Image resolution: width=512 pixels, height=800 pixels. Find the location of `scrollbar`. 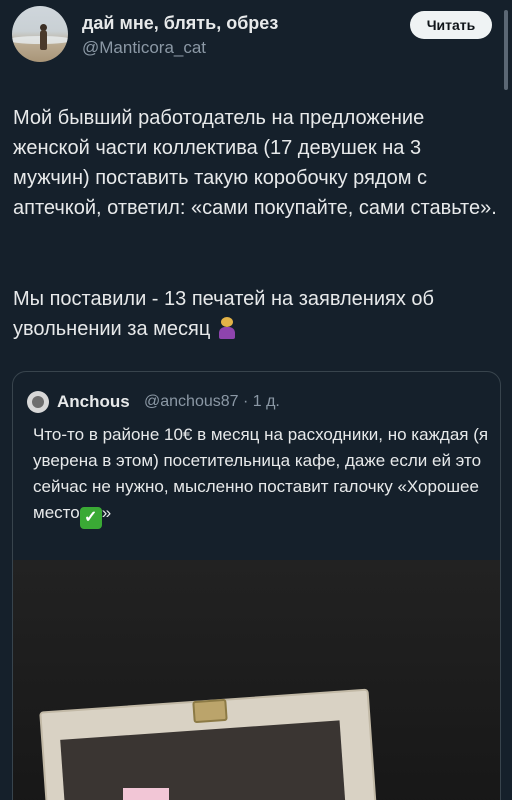

scrollbar is located at coordinates (506, 50).